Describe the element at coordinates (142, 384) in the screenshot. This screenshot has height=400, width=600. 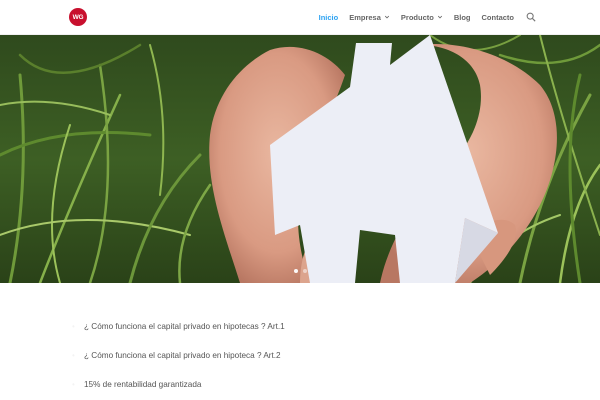
I see `article-link: 15% de rentabilidad garantizada` at that location.